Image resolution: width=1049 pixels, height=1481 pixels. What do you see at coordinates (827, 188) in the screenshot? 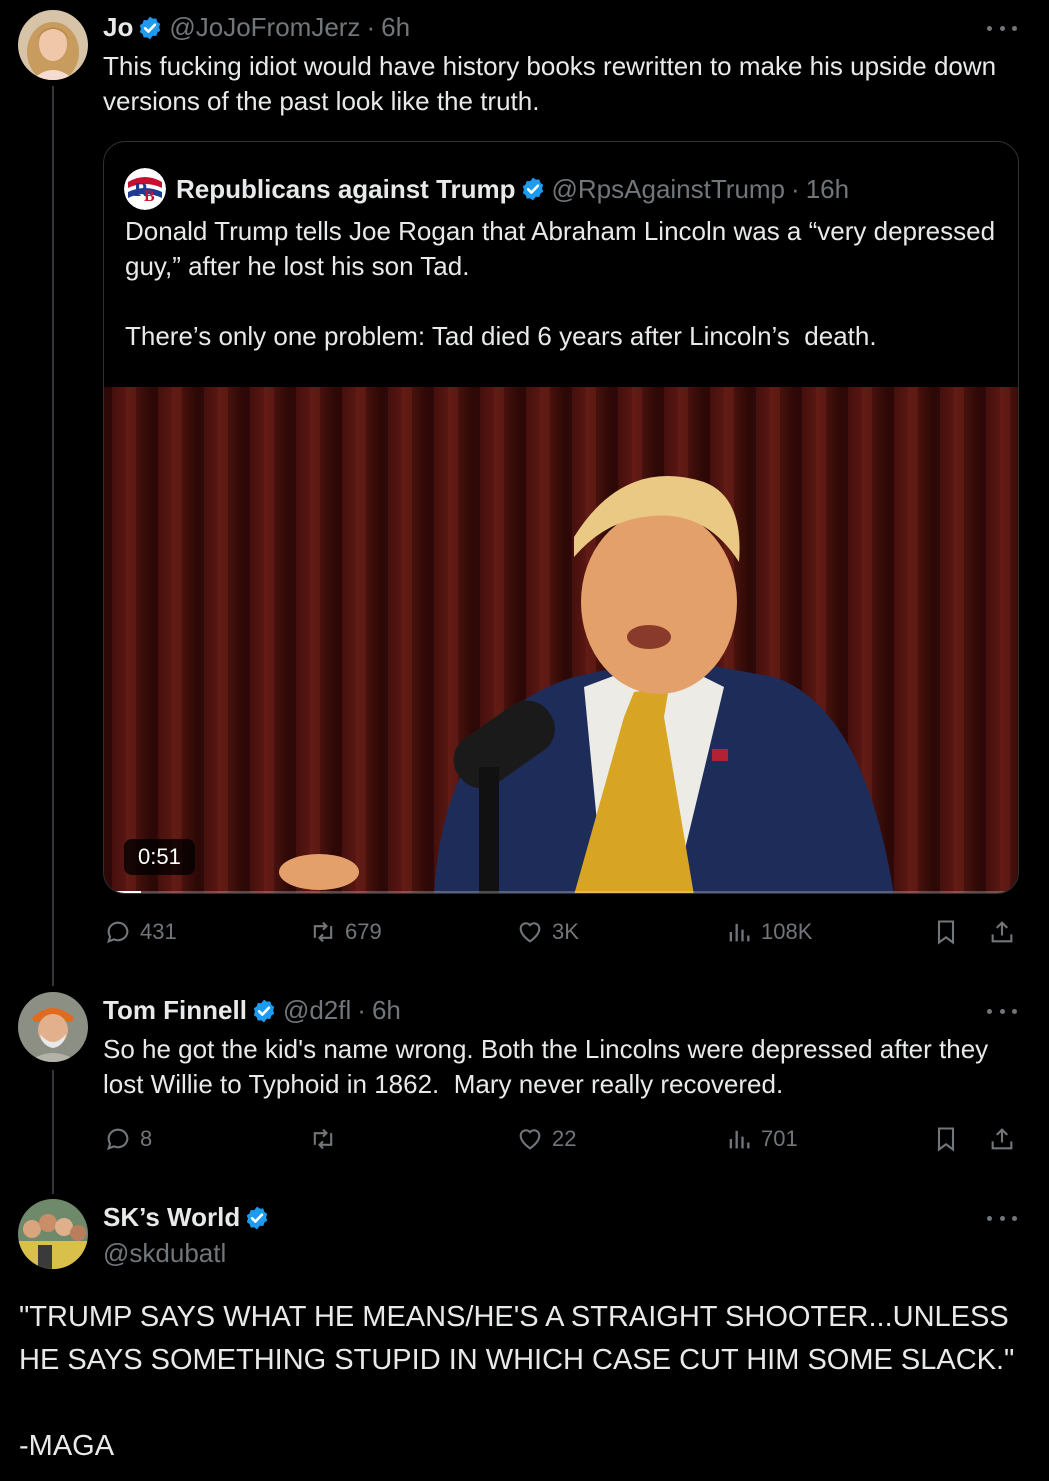
I see `quoted-timestamp: 16h` at bounding box center [827, 188].